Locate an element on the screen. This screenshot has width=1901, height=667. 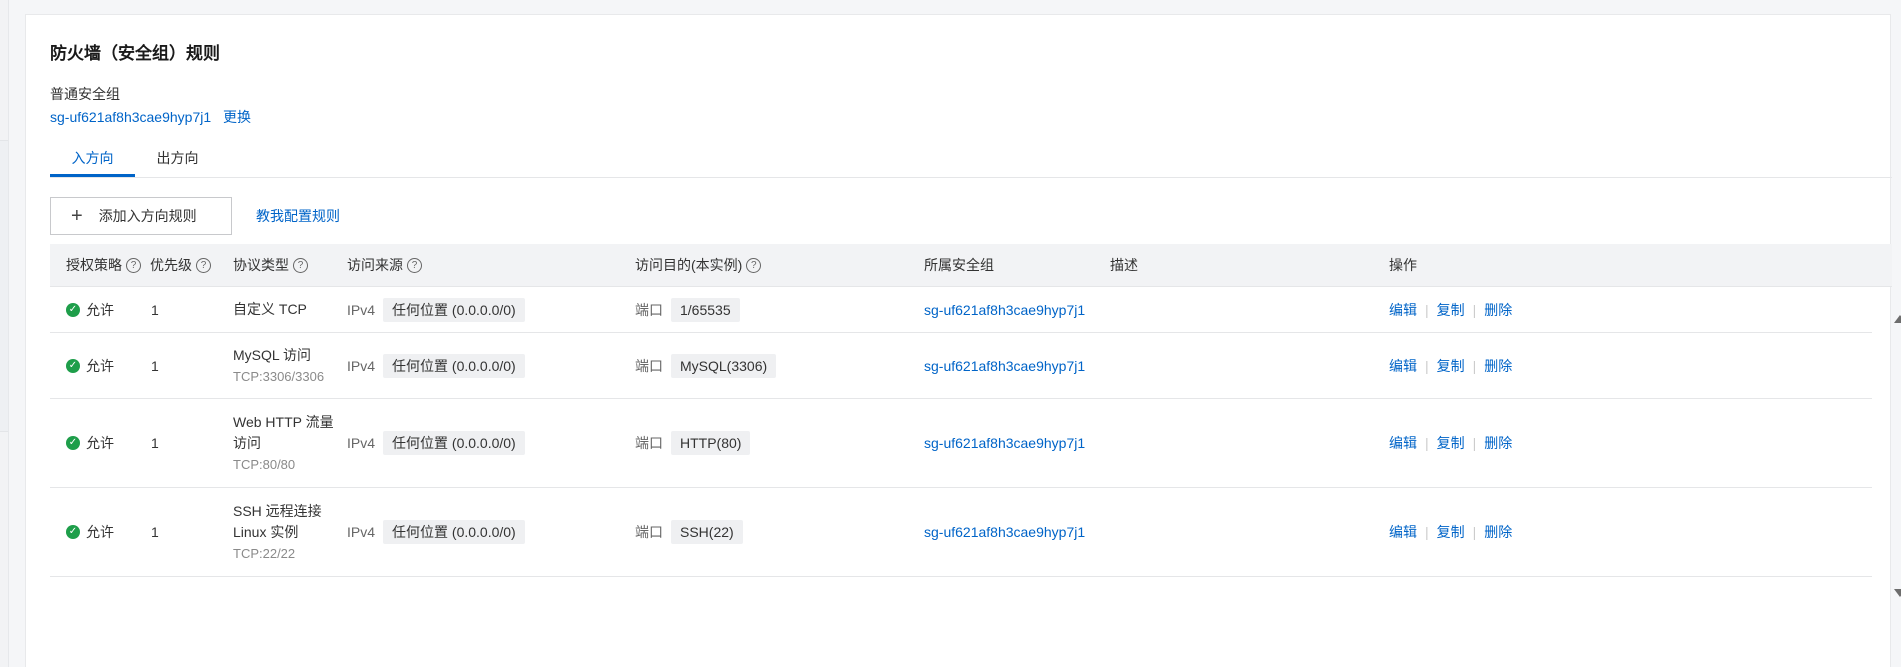
security-group-type: 普通安全组 is located at coordinates (85, 94).